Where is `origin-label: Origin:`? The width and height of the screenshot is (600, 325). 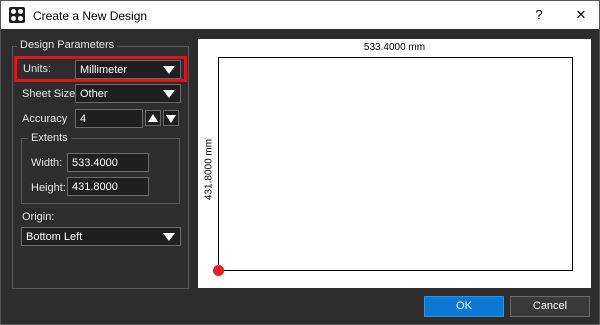 origin-label: Origin: is located at coordinates (38, 217).